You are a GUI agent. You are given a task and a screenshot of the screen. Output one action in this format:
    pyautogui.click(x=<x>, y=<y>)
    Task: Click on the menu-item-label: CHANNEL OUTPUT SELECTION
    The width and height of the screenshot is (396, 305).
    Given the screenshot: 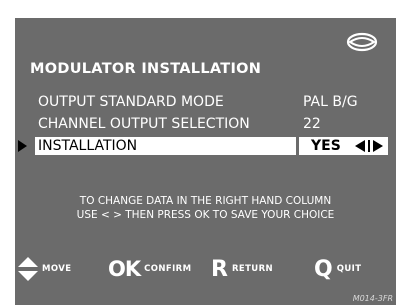 What is the action you would take?
    pyautogui.click(x=144, y=124)
    